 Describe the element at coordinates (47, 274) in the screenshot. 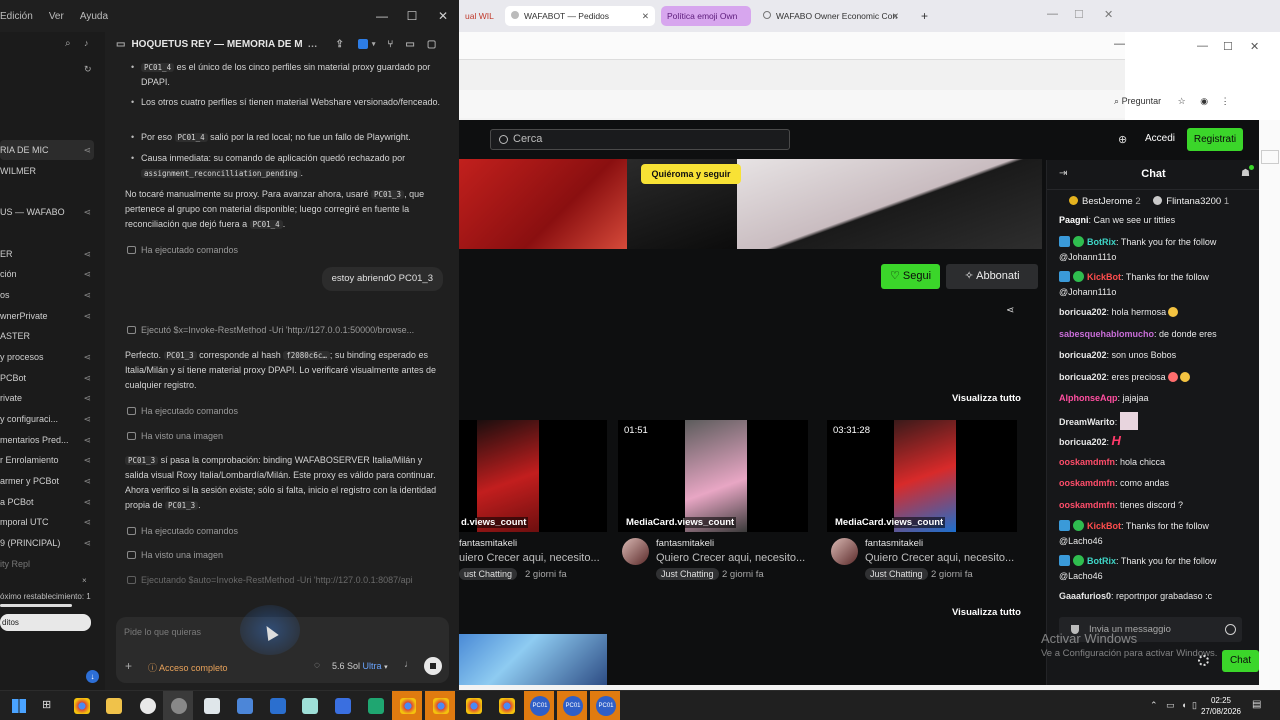

I see `sidebar-item: ción ⋖` at that location.